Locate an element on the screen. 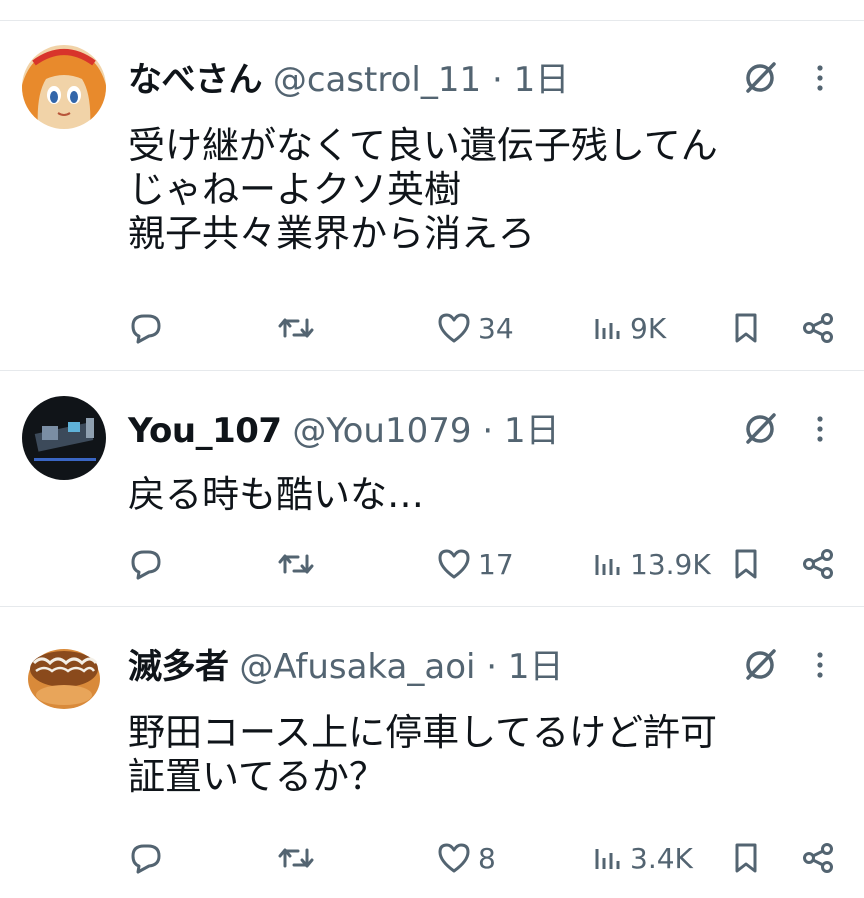 The image size is (864, 898). action-bar: 8 3.4K is located at coordinates (432, 858).